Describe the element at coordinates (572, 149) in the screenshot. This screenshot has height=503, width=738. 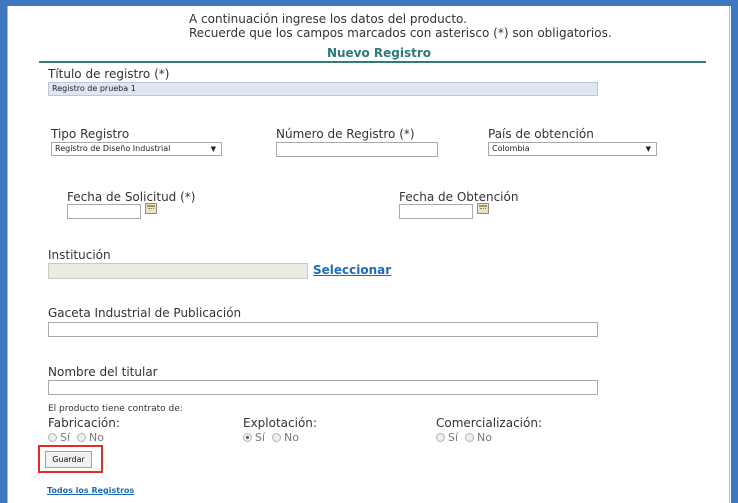
I see `pais-select: Colombia ▼` at that location.